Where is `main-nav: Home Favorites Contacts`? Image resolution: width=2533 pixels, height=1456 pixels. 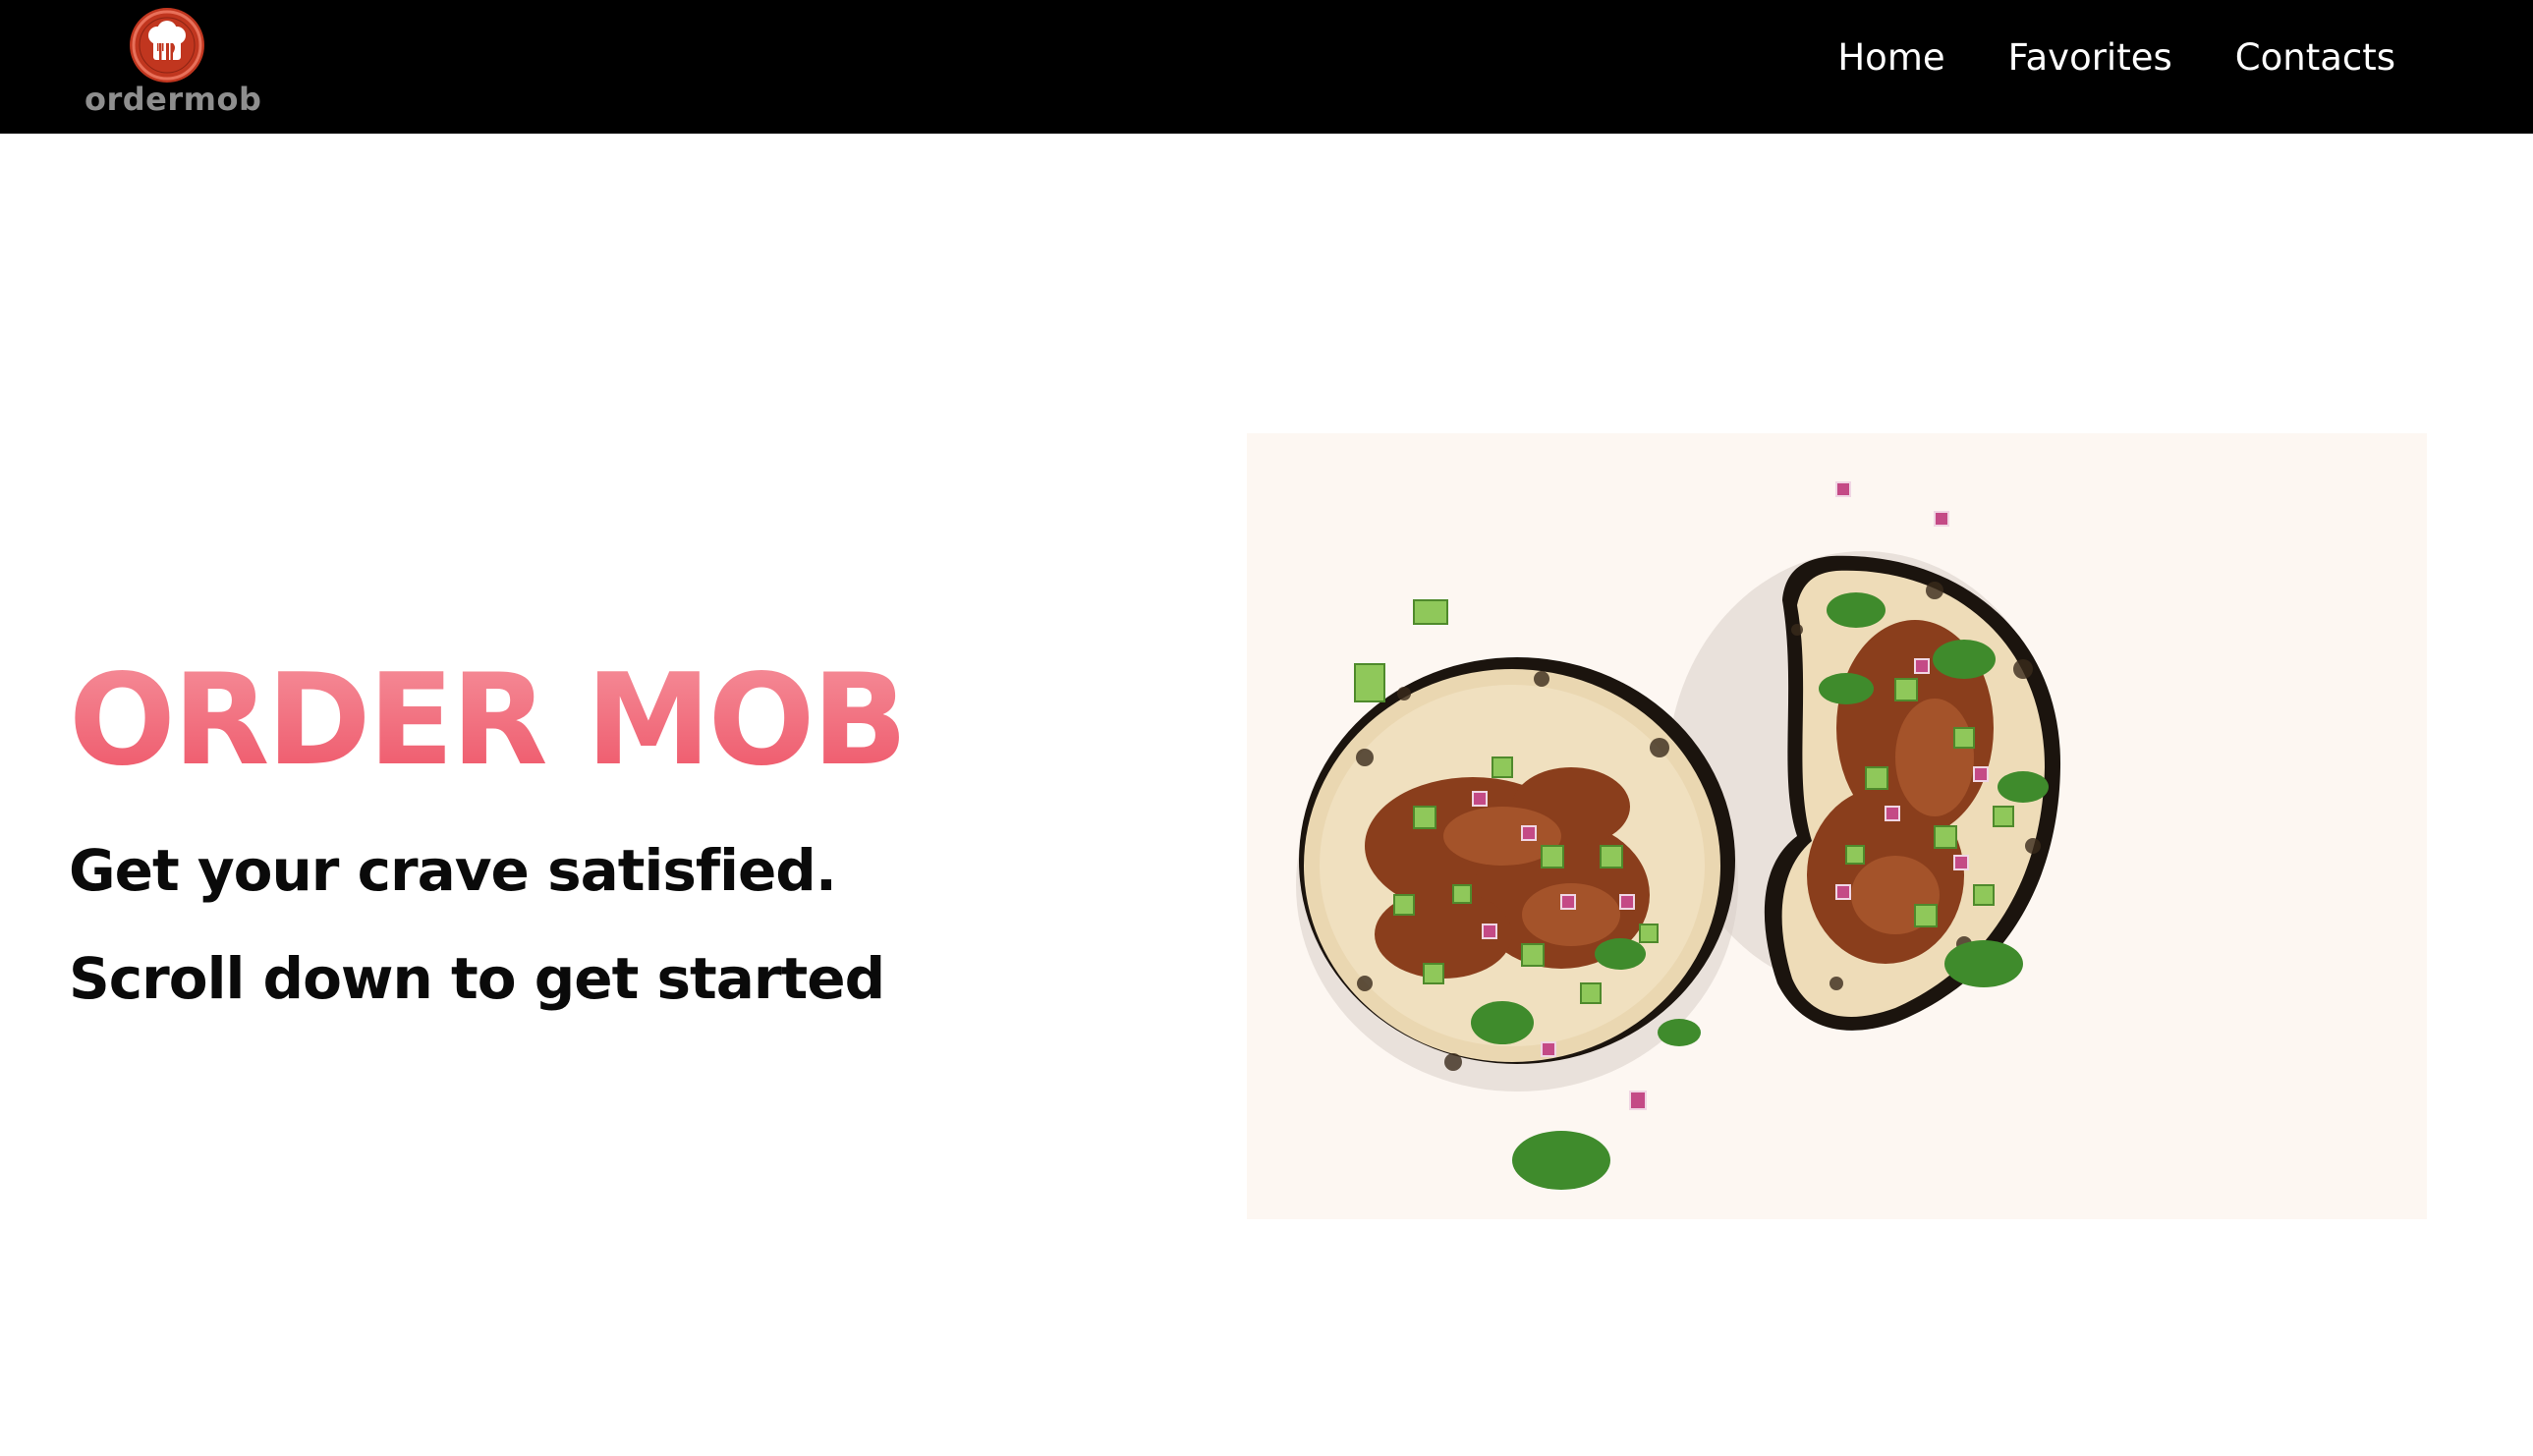
main-nav: Home Favorites Contacts is located at coordinates (2116, 56).